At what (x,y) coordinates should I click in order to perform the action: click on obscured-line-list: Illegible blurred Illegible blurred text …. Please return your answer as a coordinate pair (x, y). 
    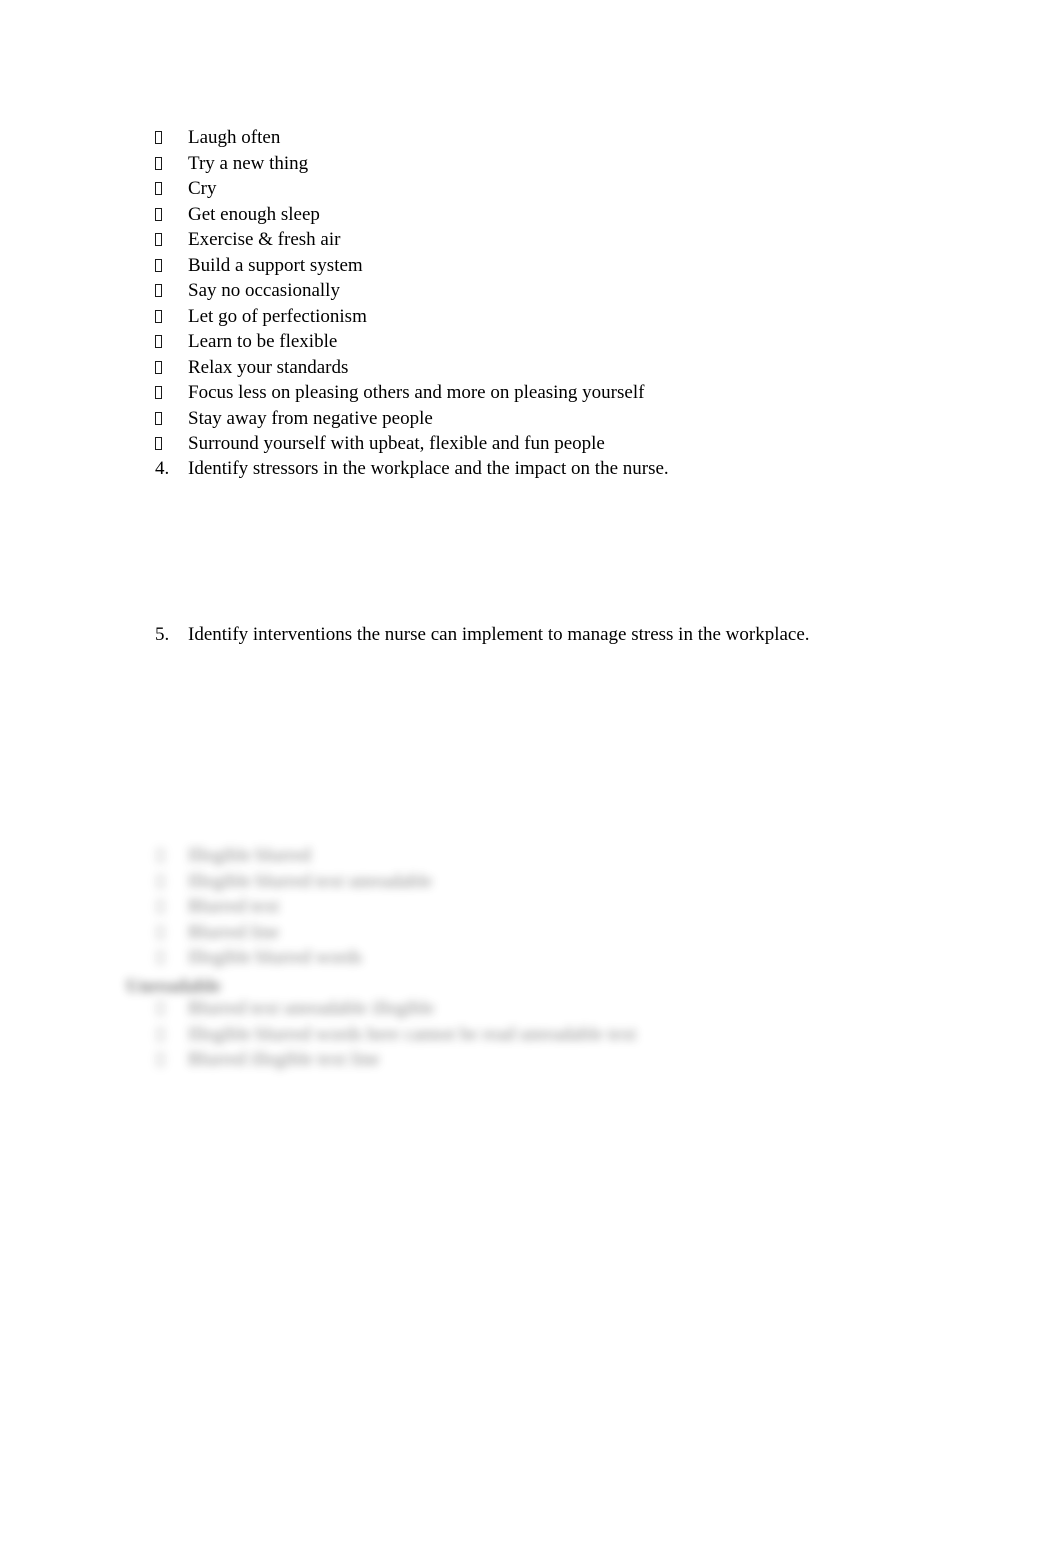
    Looking at the image, I should click on (531, 958).